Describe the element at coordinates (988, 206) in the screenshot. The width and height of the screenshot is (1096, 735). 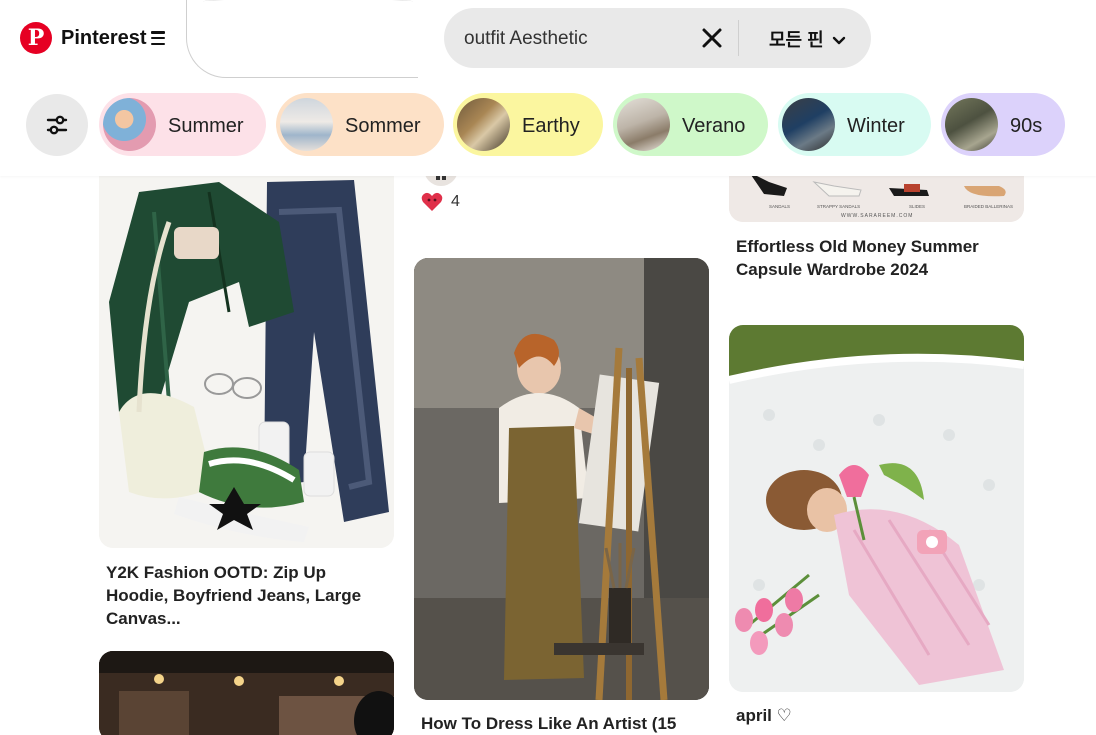
I see `shoe-label: BRAIDED BALLERINAS` at that location.